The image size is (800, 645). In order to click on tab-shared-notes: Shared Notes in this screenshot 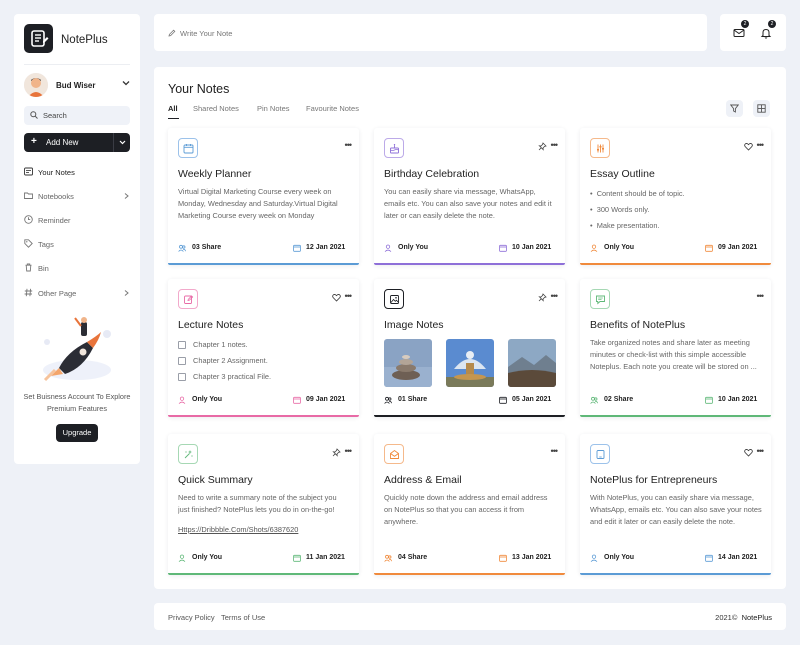, I will do `click(216, 108)`.